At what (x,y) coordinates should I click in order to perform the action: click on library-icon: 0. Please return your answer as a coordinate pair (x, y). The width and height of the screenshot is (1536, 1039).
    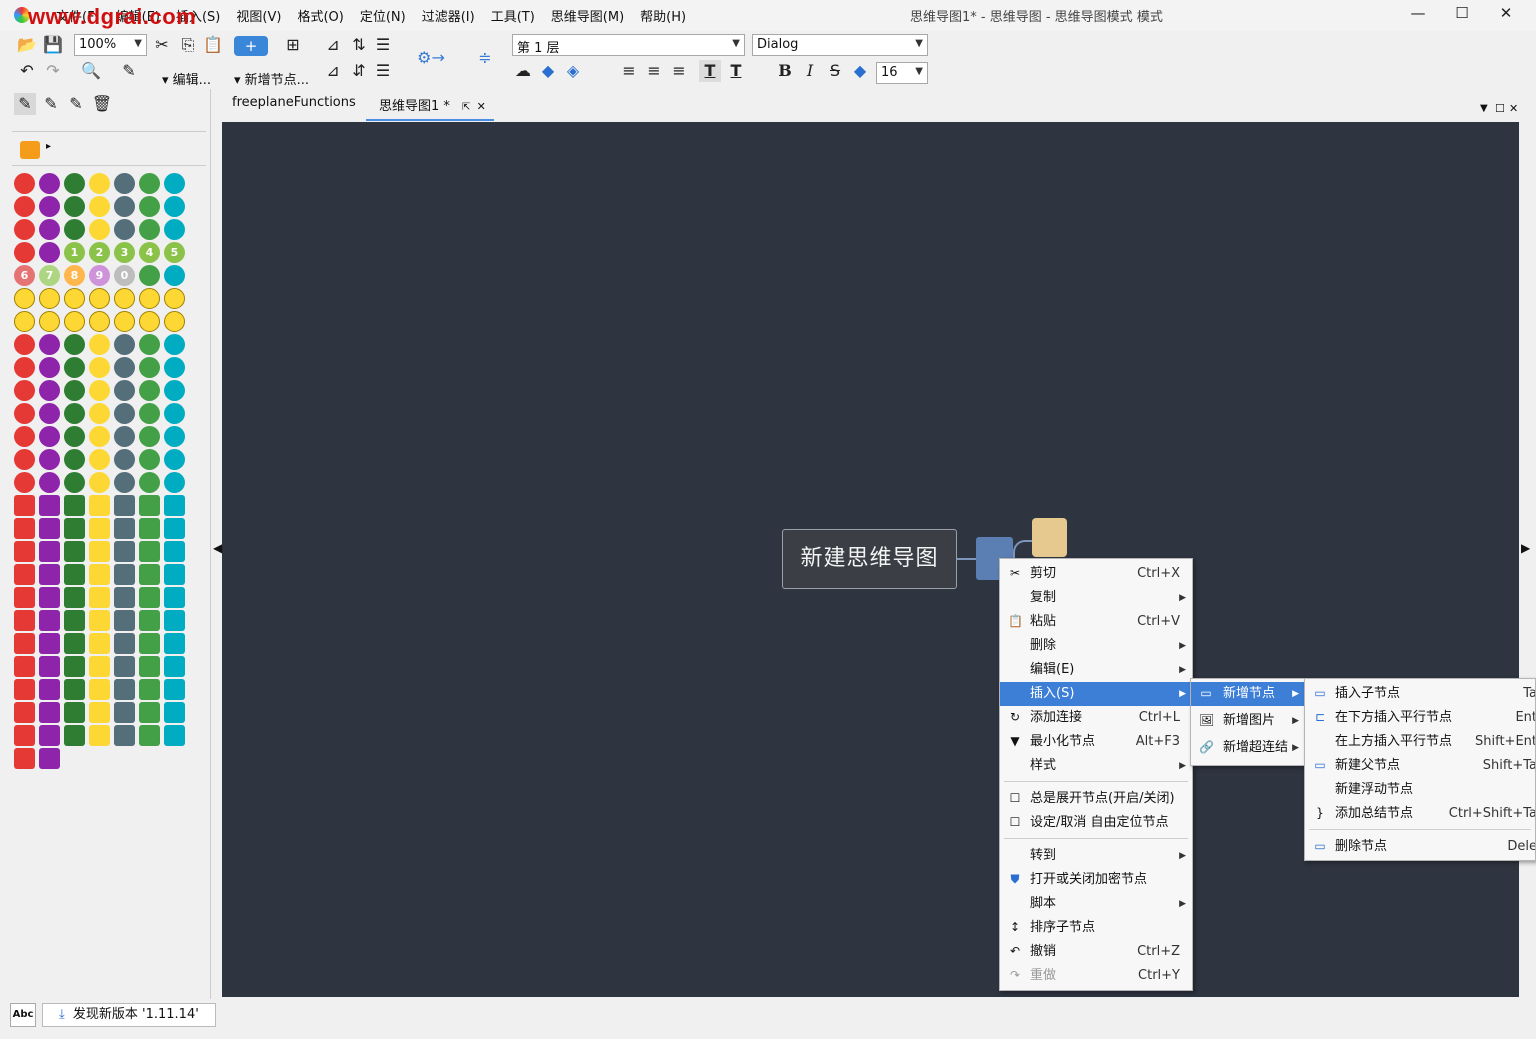
    Looking at the image, I should click on (124, 275).